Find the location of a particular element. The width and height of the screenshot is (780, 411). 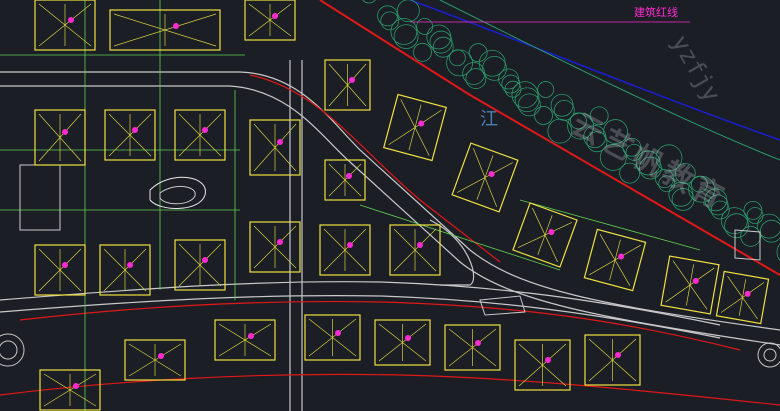

river-char: 江 is located at coordinates (489, 119).